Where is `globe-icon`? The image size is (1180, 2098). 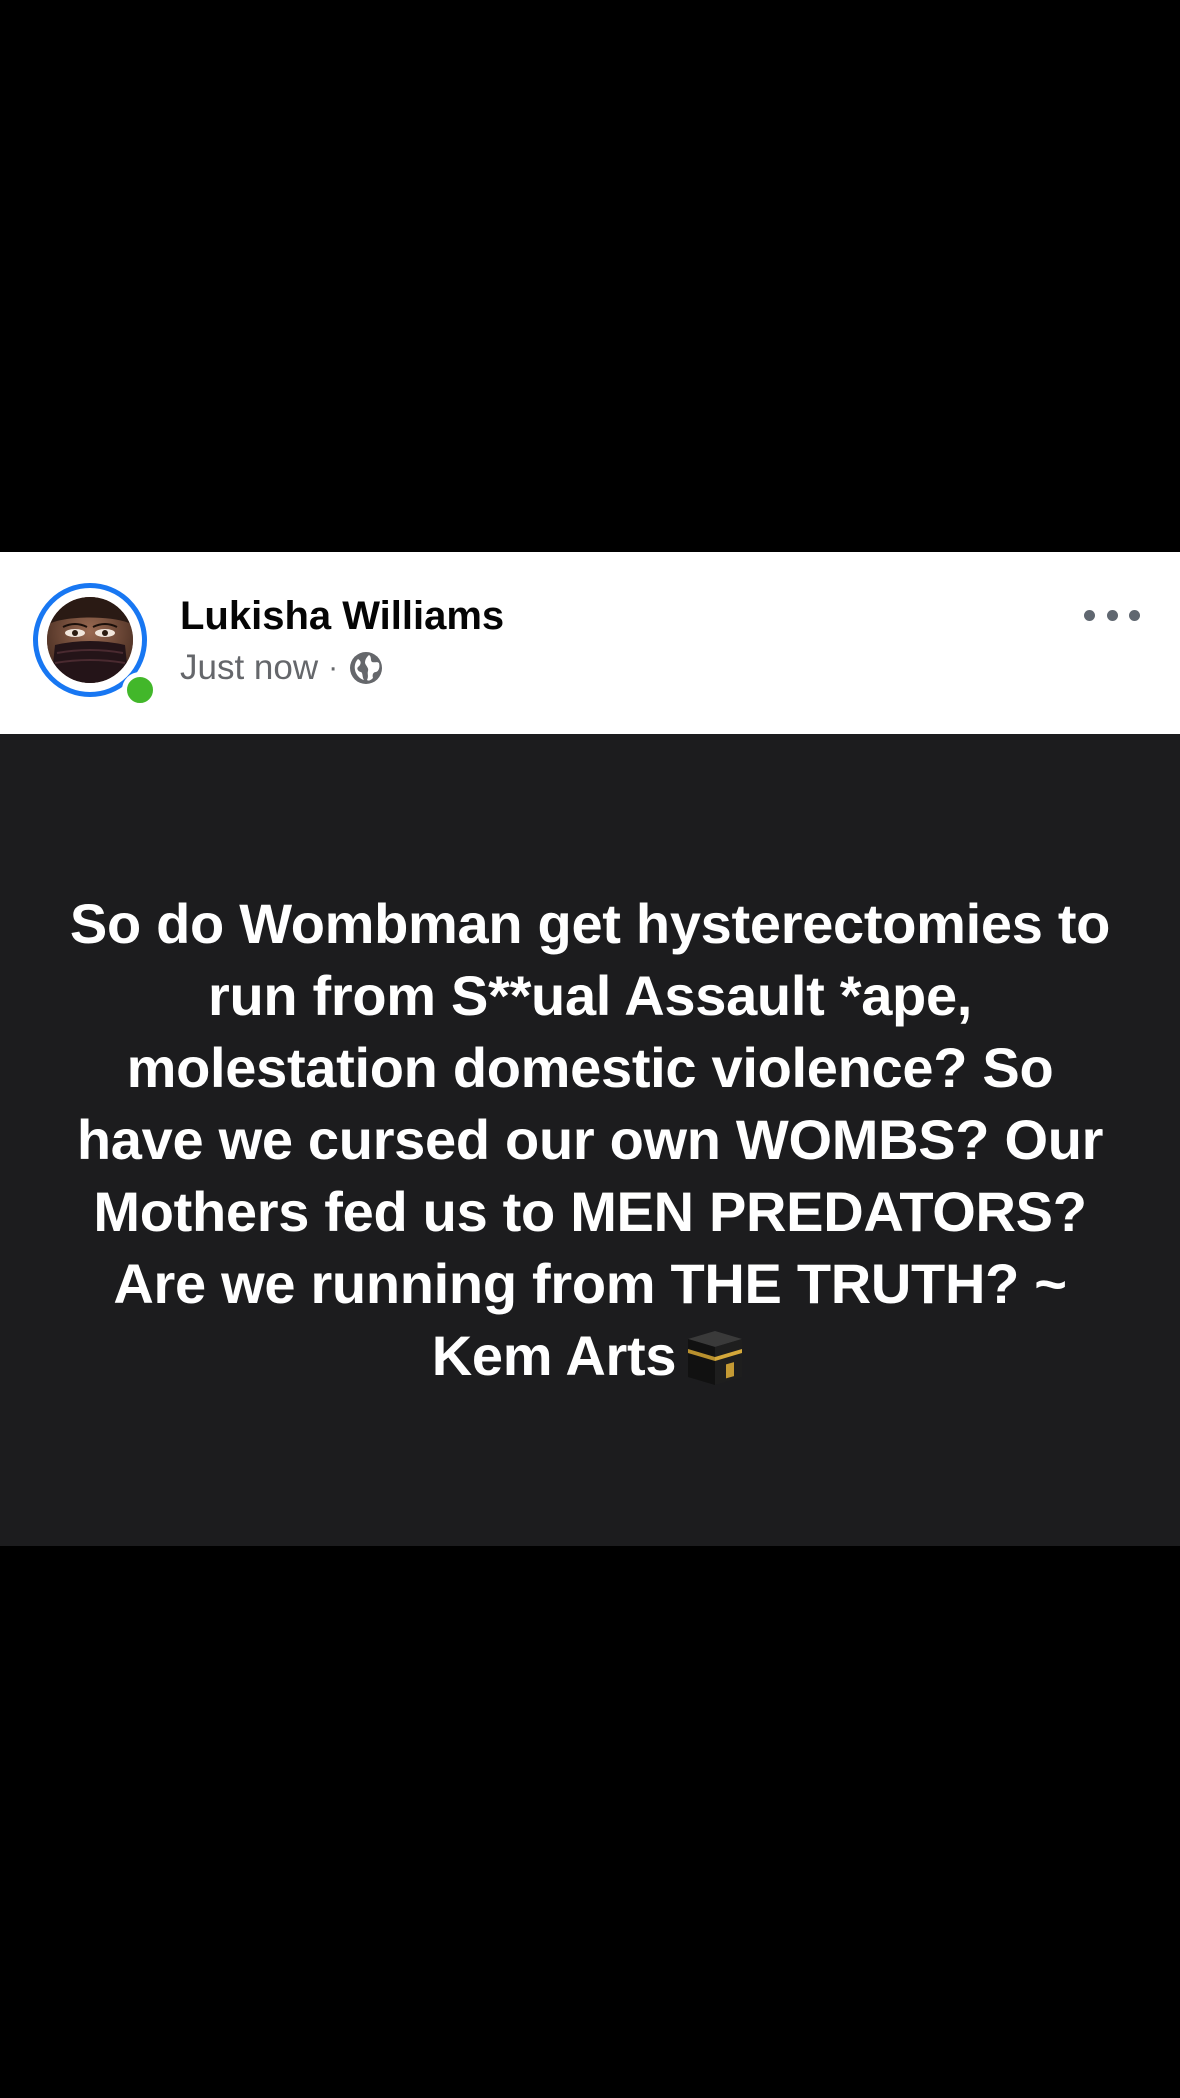 globe-icon is located at coordinates (366, 668).